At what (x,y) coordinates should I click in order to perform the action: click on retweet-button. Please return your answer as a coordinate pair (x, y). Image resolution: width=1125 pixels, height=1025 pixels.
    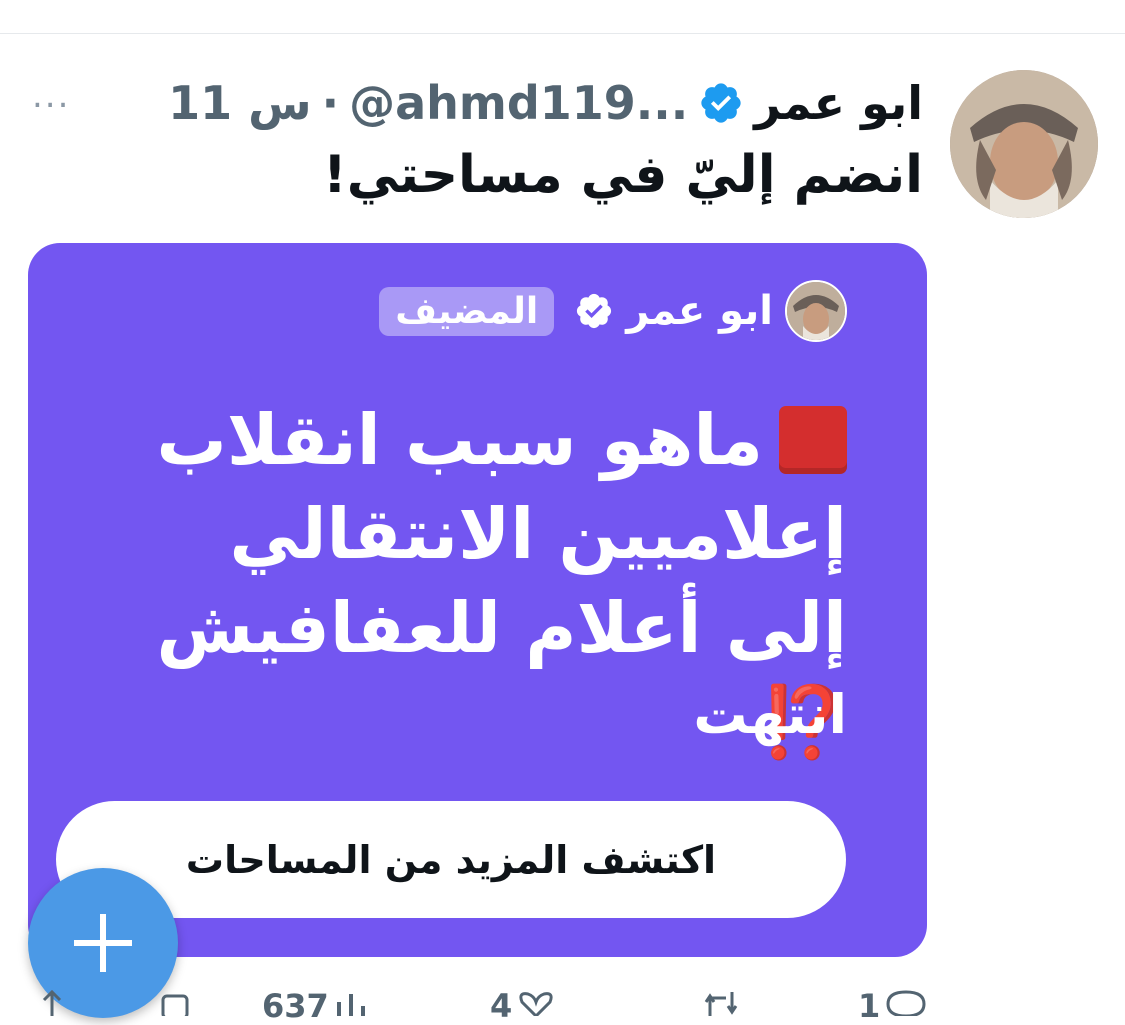
    Looking at the image, I should click on (722, 1003).